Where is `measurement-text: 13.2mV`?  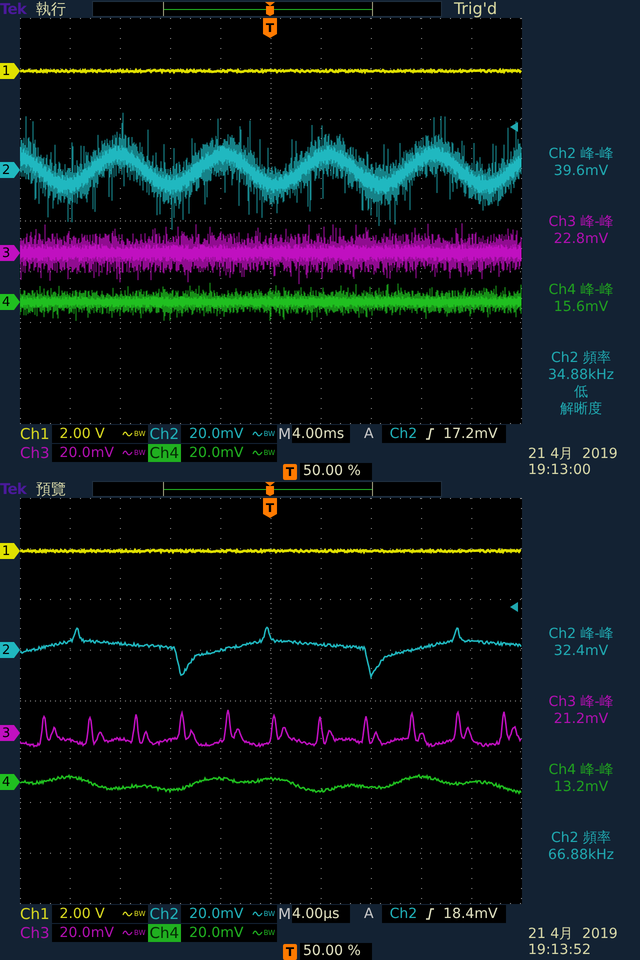 measurement-text: 13.2mV is located at coordinates (581, 787).